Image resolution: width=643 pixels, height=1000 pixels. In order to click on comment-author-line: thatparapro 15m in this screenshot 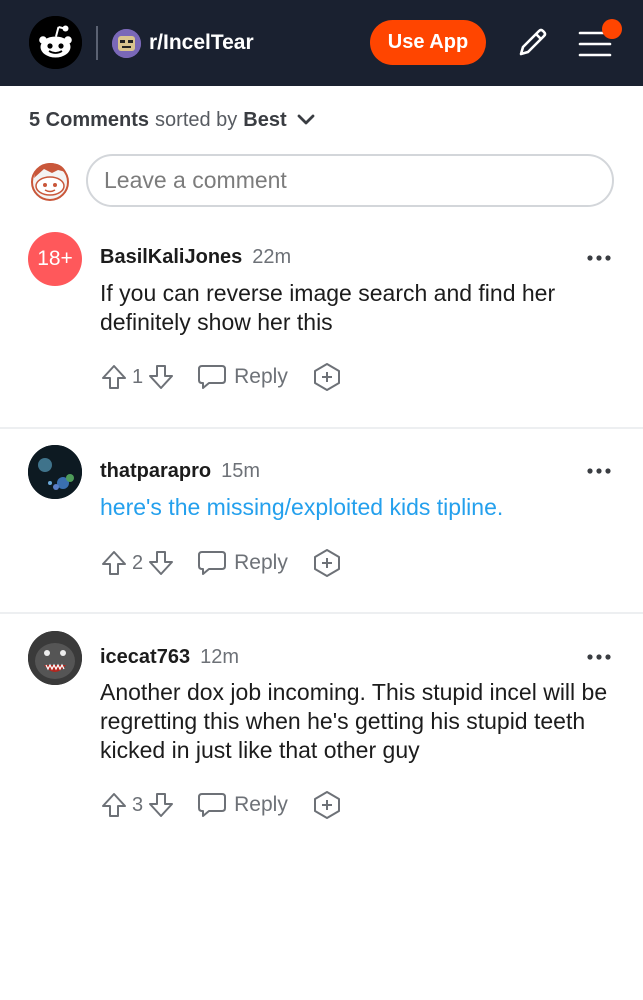, I will do `click(180, 471)`.